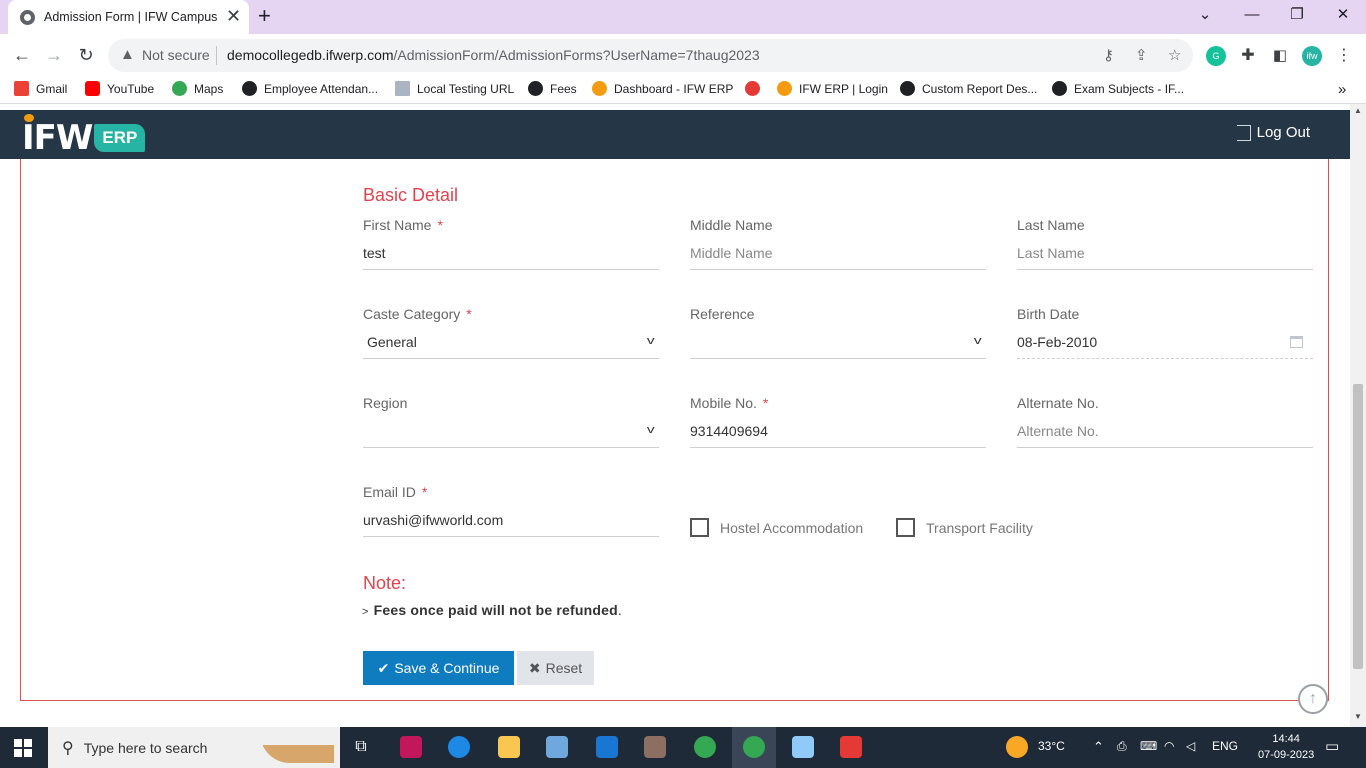 This screenshot has height=768, width=1366. Describe the element at coordinates (179, 88) in the screenshot. I see `maps-pin-icon` at that location.